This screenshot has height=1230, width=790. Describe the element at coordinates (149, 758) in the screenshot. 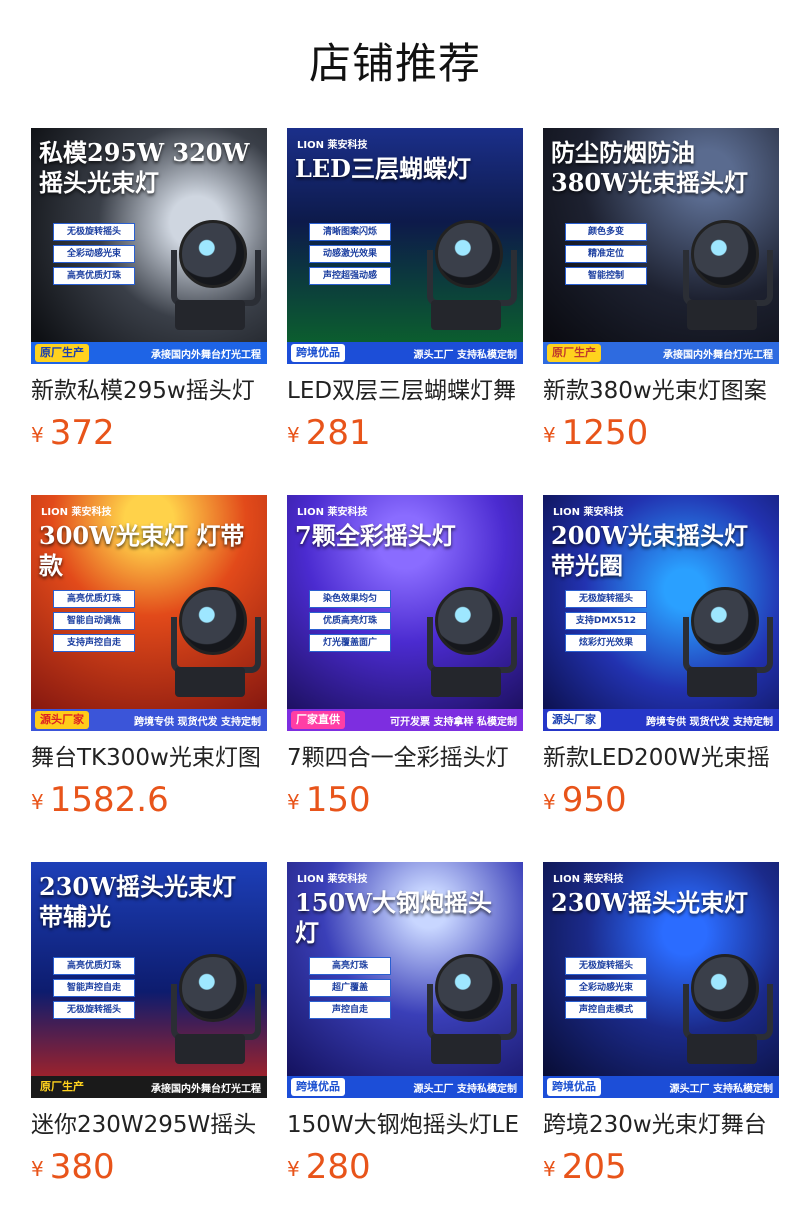

I see `product-title: 舞台TK300w光束灯图` at that location.